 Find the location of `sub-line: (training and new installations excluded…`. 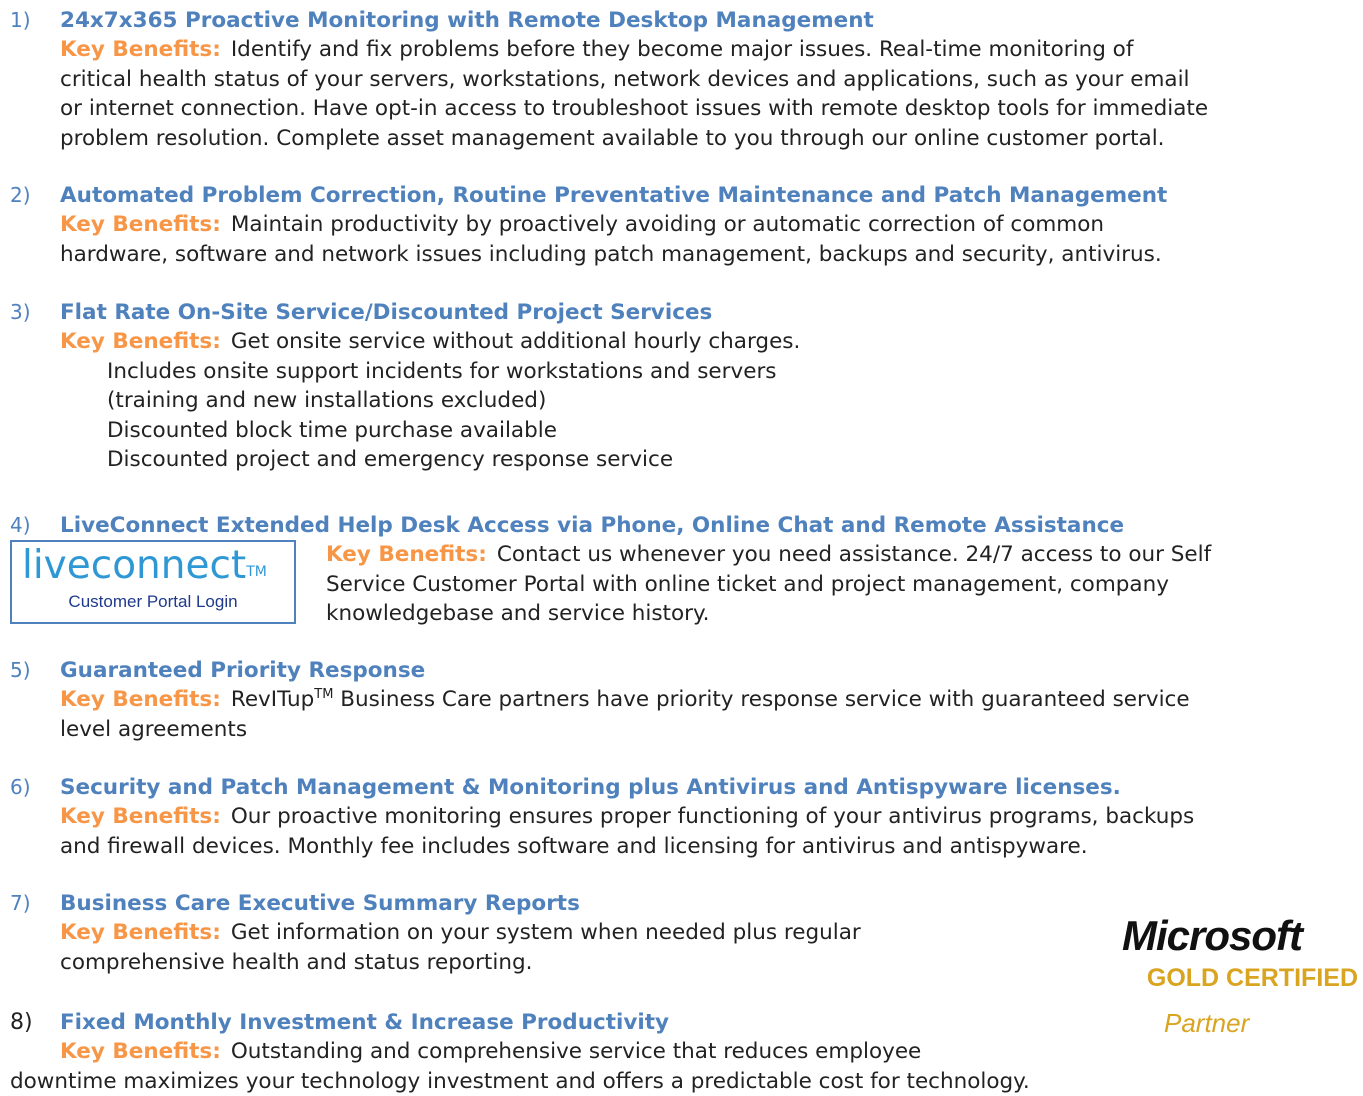

sub-line: (training and new installations excluded… is located at coordinates (430, 401).